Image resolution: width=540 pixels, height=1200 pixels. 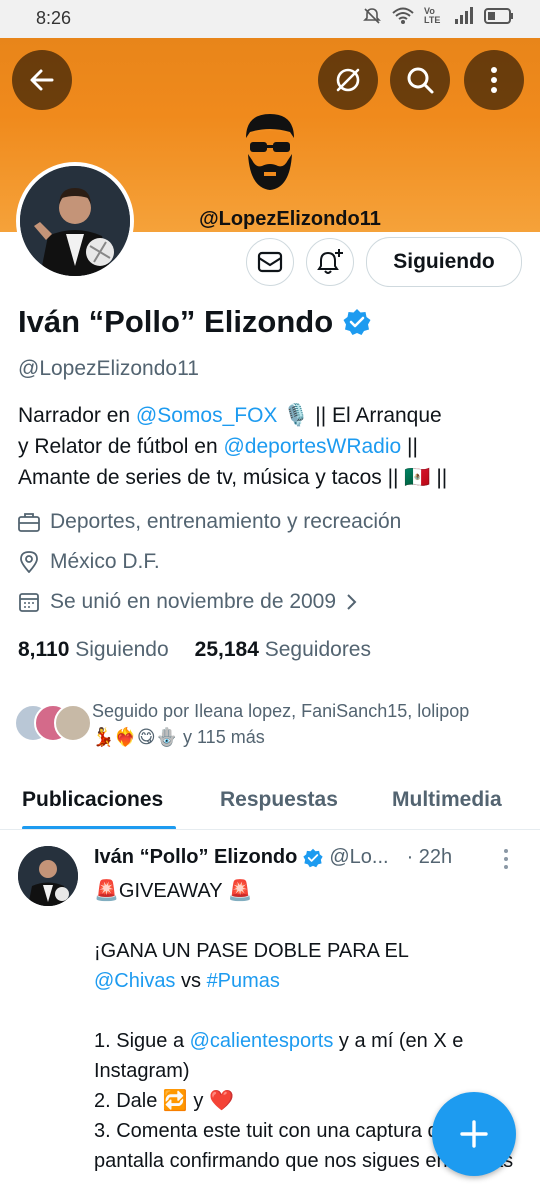 I want to click on notifications-button, so click(x=330, y=262).